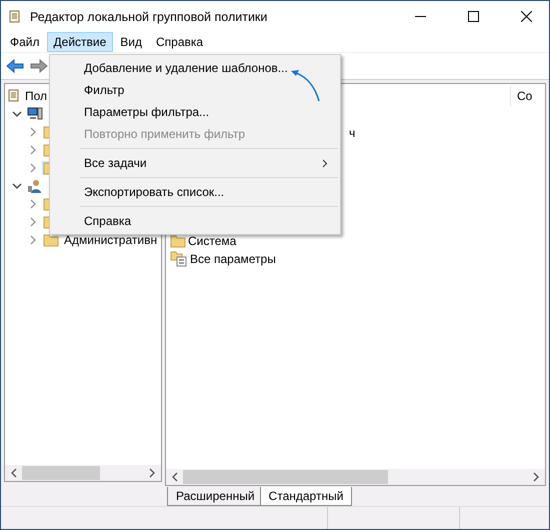  Describe the element at coordinates (420, 16) in the screenshot. I see `minimize-icon` at that location.